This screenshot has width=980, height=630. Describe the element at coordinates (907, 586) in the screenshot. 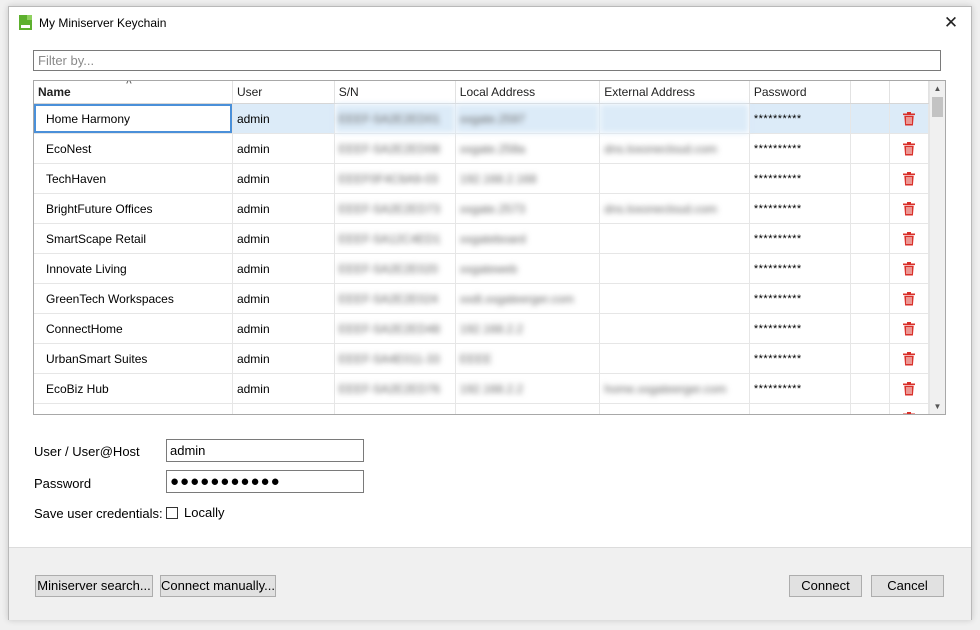

I see `cancel-button: Cancel` at that location.